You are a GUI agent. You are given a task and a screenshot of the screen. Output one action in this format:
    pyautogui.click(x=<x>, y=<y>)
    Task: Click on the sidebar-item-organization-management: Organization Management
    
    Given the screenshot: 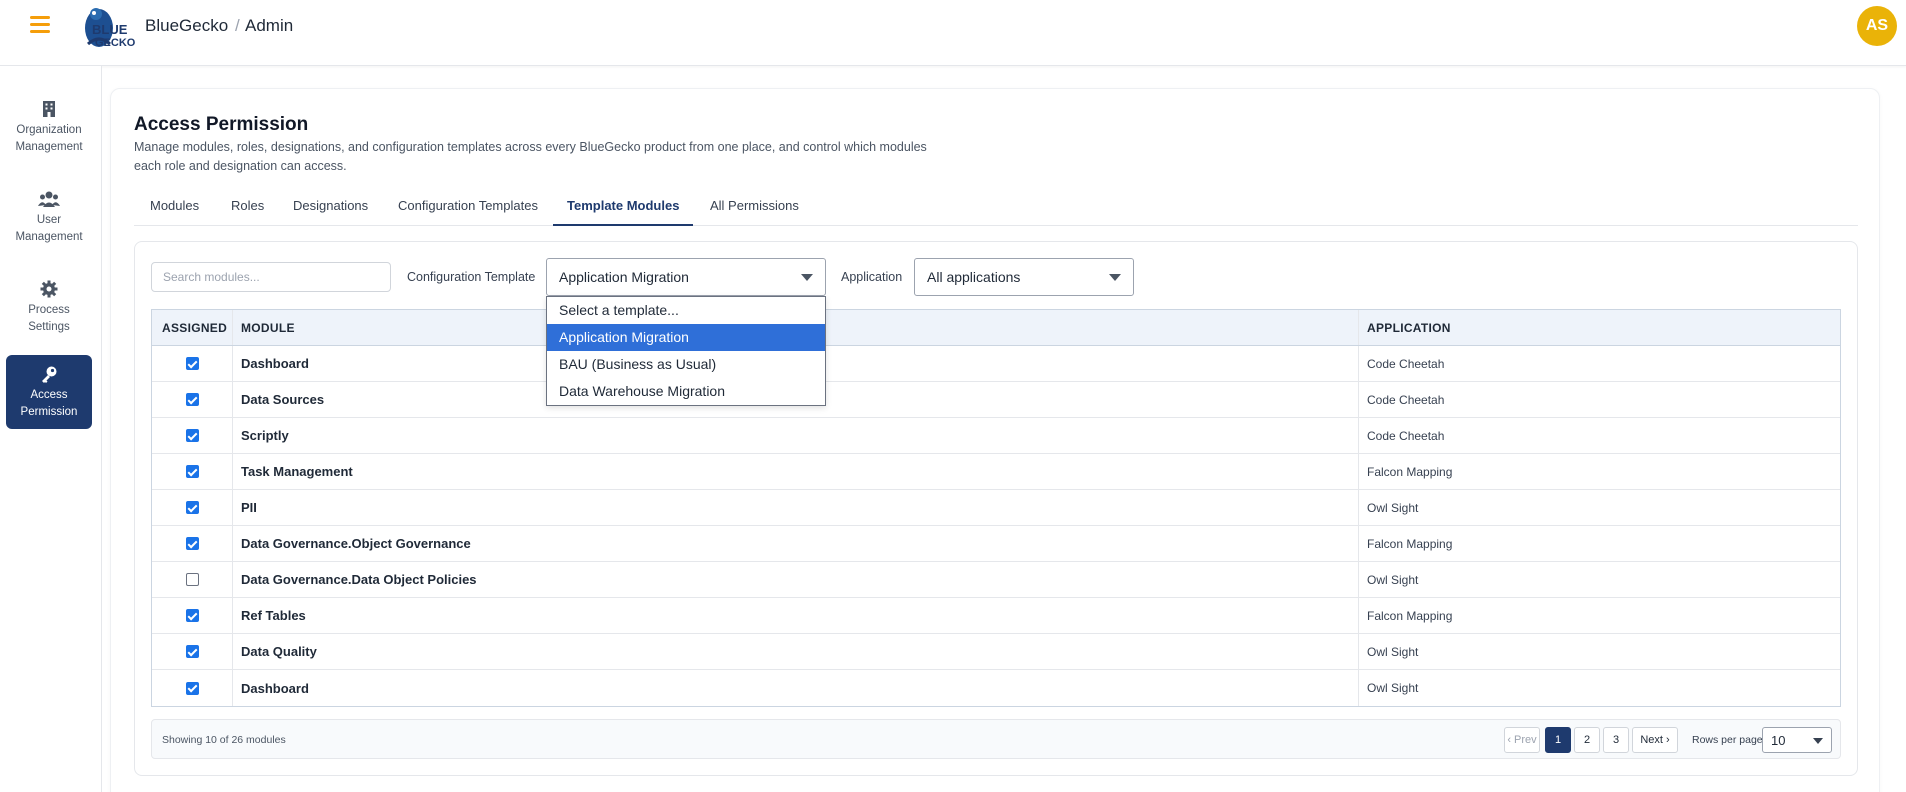 What is the action you would take?
    pyautogui.click(x=49, y=123)
    